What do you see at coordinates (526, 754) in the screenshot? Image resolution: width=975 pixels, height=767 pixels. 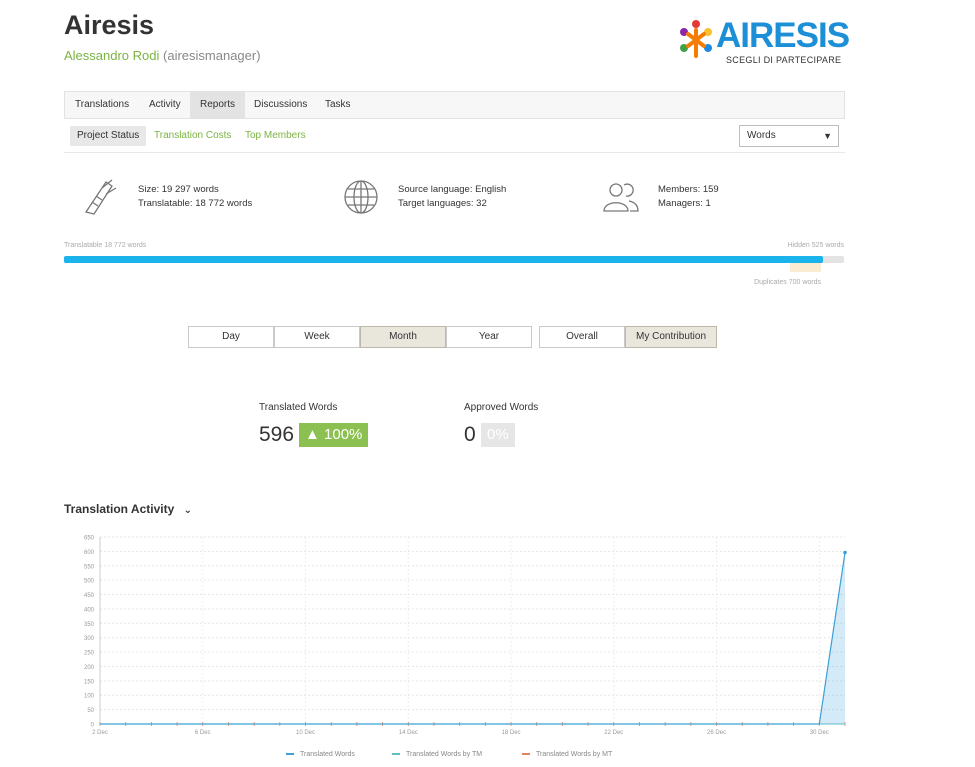 I see `legend-swatch-mt` at bounding box center [526, 754].